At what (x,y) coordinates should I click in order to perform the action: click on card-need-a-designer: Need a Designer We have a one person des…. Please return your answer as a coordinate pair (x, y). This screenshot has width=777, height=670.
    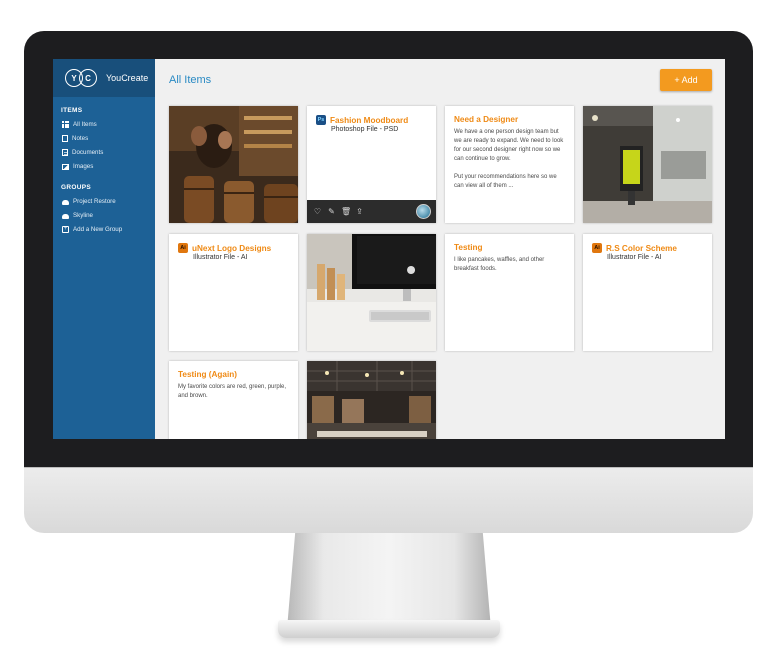
    Looking at the image, I should click on (509, 164).